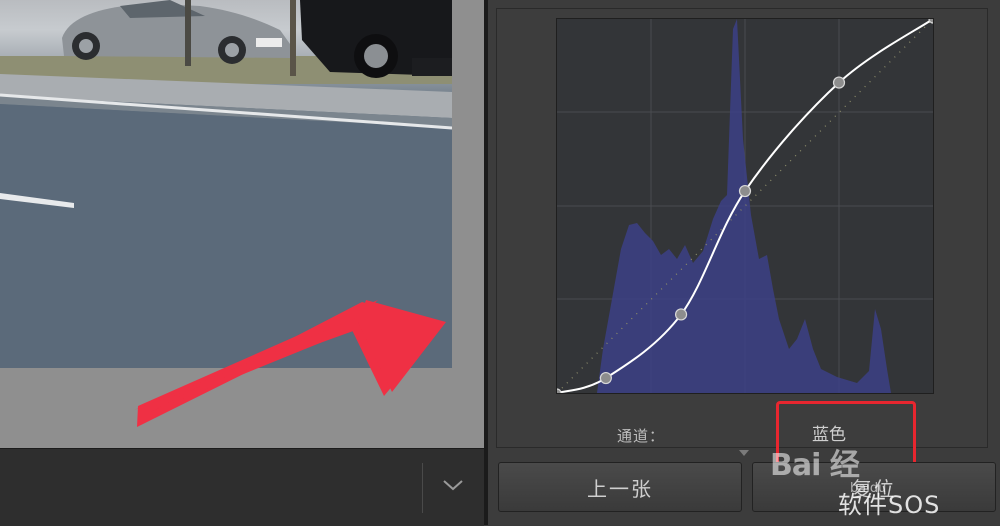 This screenshot has width=1000, height=526. I want to click on expand-arrow-icon, so click(744, 453).